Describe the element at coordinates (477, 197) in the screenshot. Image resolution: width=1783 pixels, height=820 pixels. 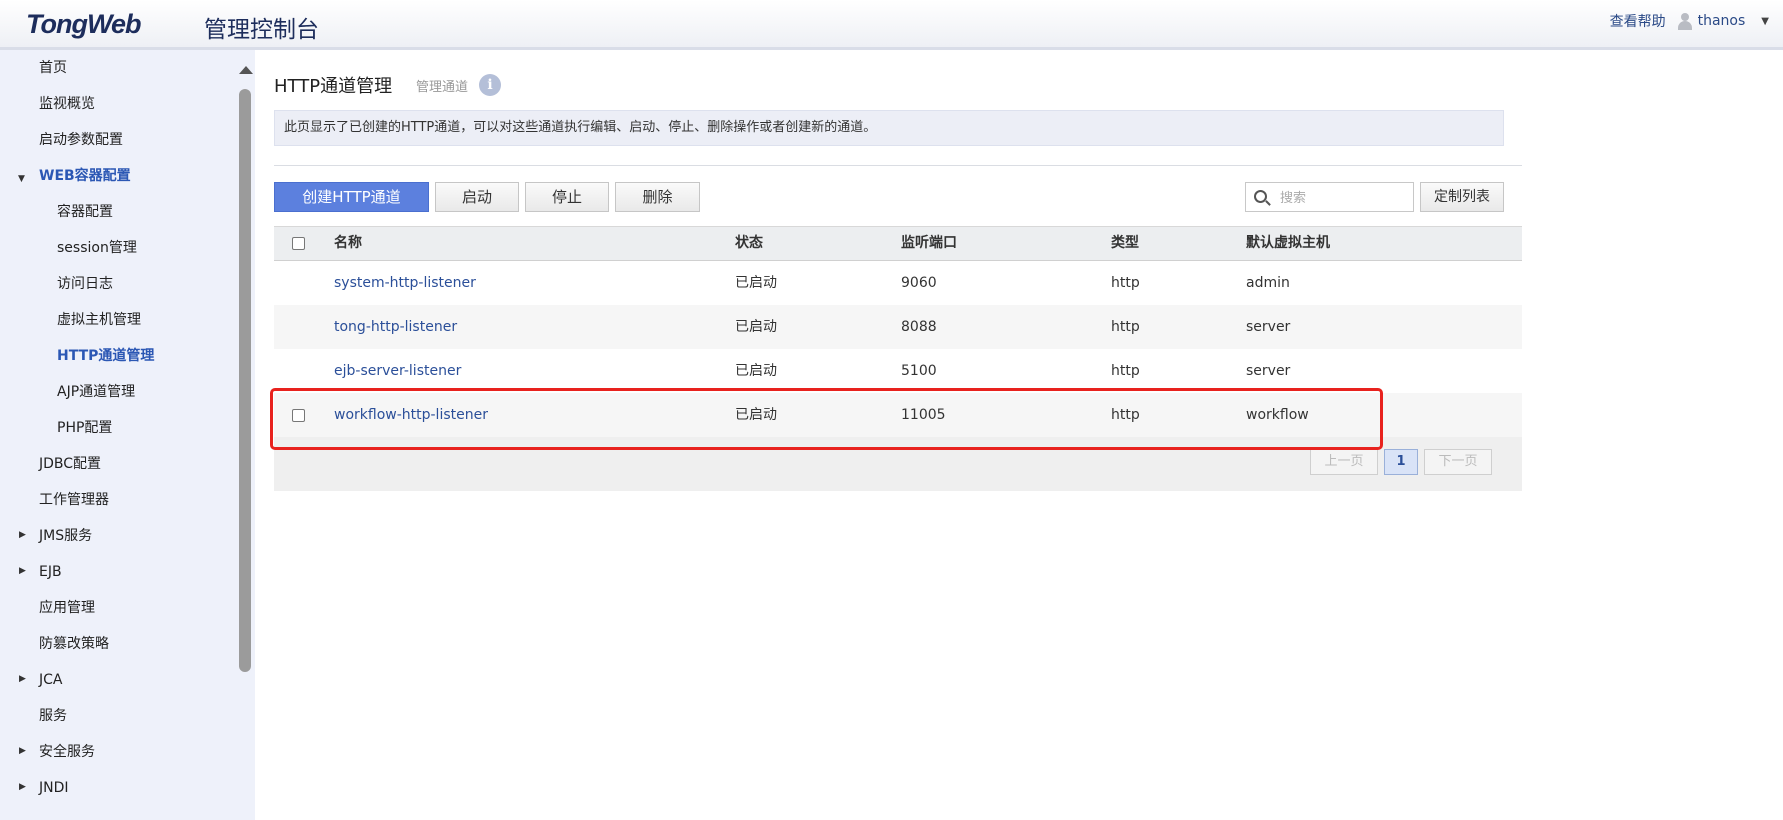
I see `start-button: 启动` at that location.